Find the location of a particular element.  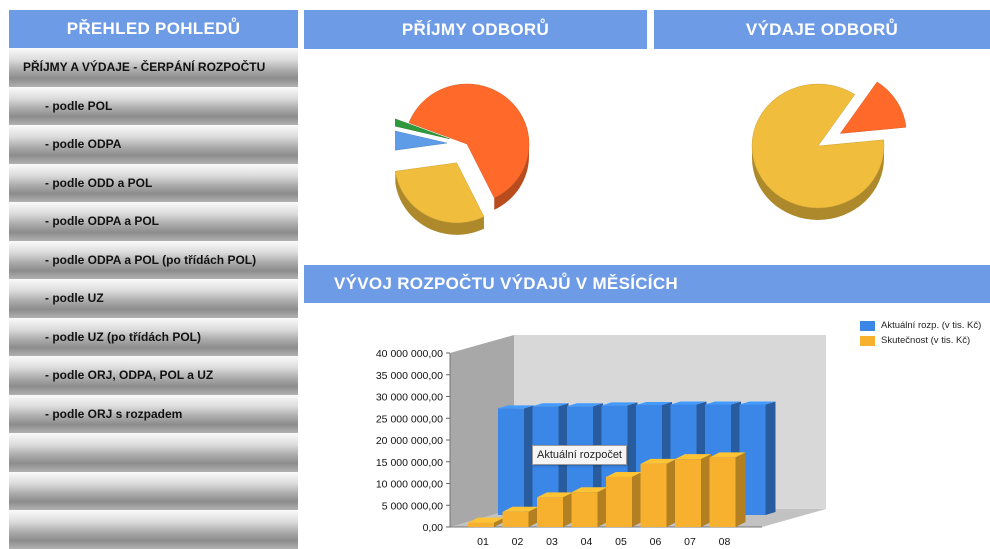

x-tick-label: 03 is located at coordinates (552, 542).